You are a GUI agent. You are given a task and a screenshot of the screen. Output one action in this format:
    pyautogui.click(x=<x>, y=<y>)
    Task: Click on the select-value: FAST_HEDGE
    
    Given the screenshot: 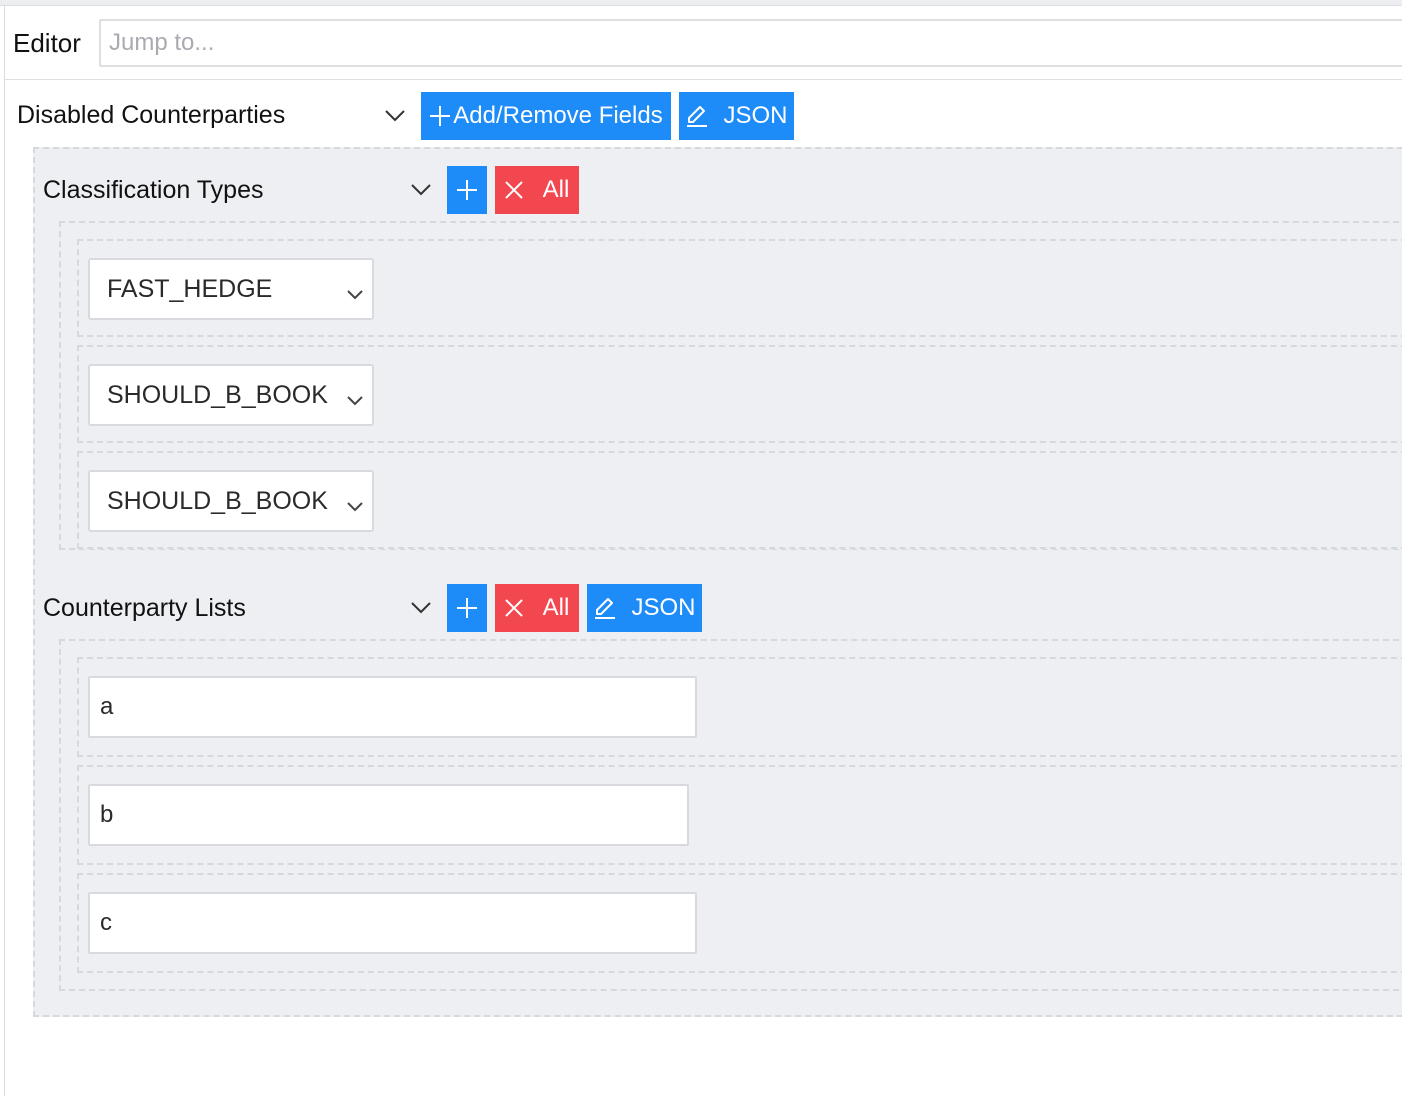 What is the action you would take?
    pyautogui.click(x=190, y=288)
    